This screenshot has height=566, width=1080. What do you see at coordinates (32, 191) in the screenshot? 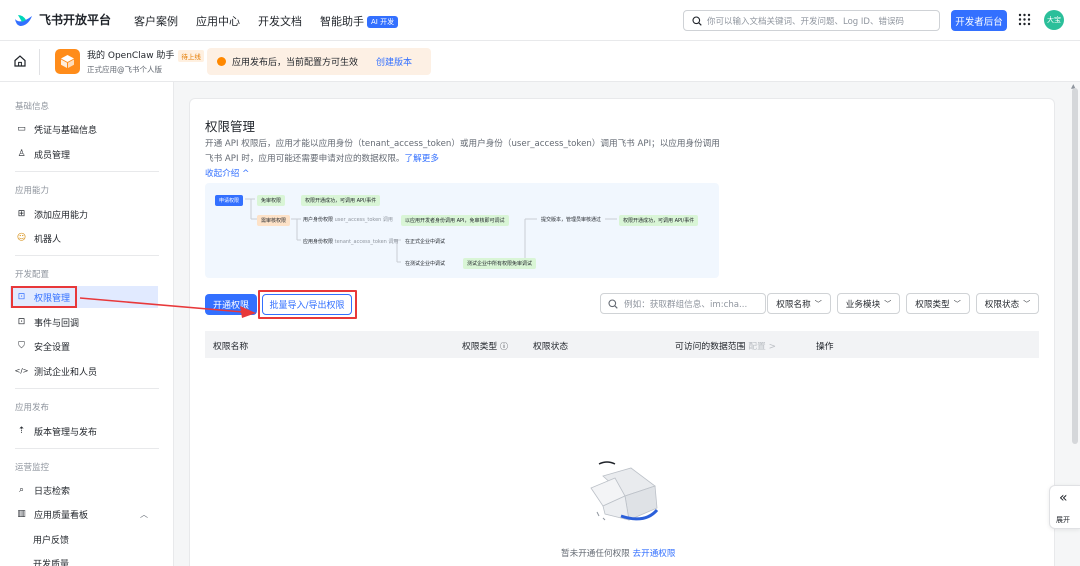
I see `section-title-capabilities: 应用能力` at bounding box center [32, 191].